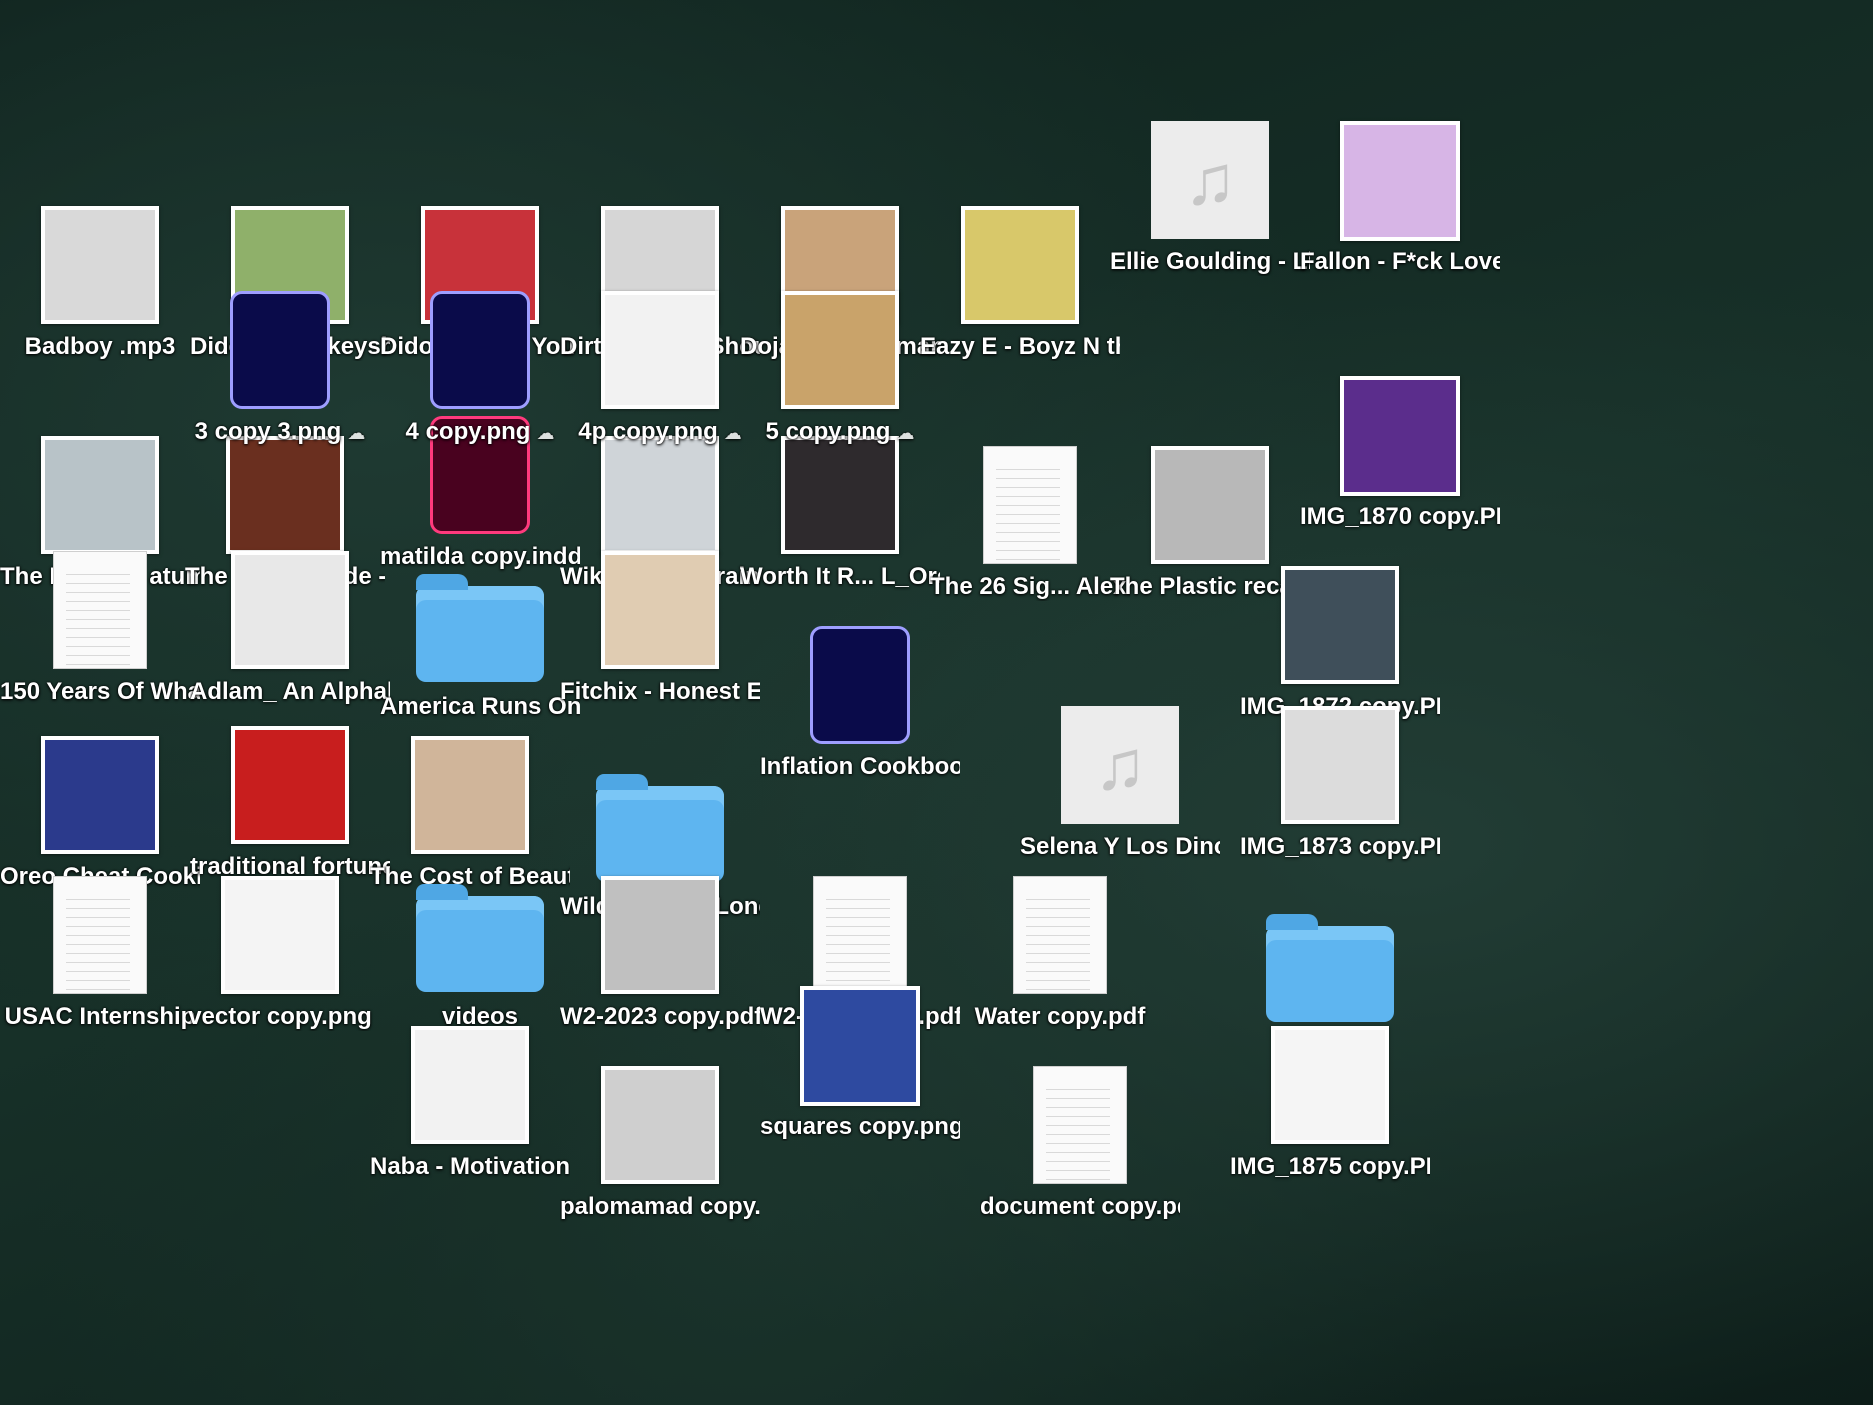 This screenshot has height=1405, width=1873. What do you see at coordinates (100, 691) in the screenshot?
I see `file-name-label: 150 Years Of Whateve...webp` at bounding box center [100, 691].